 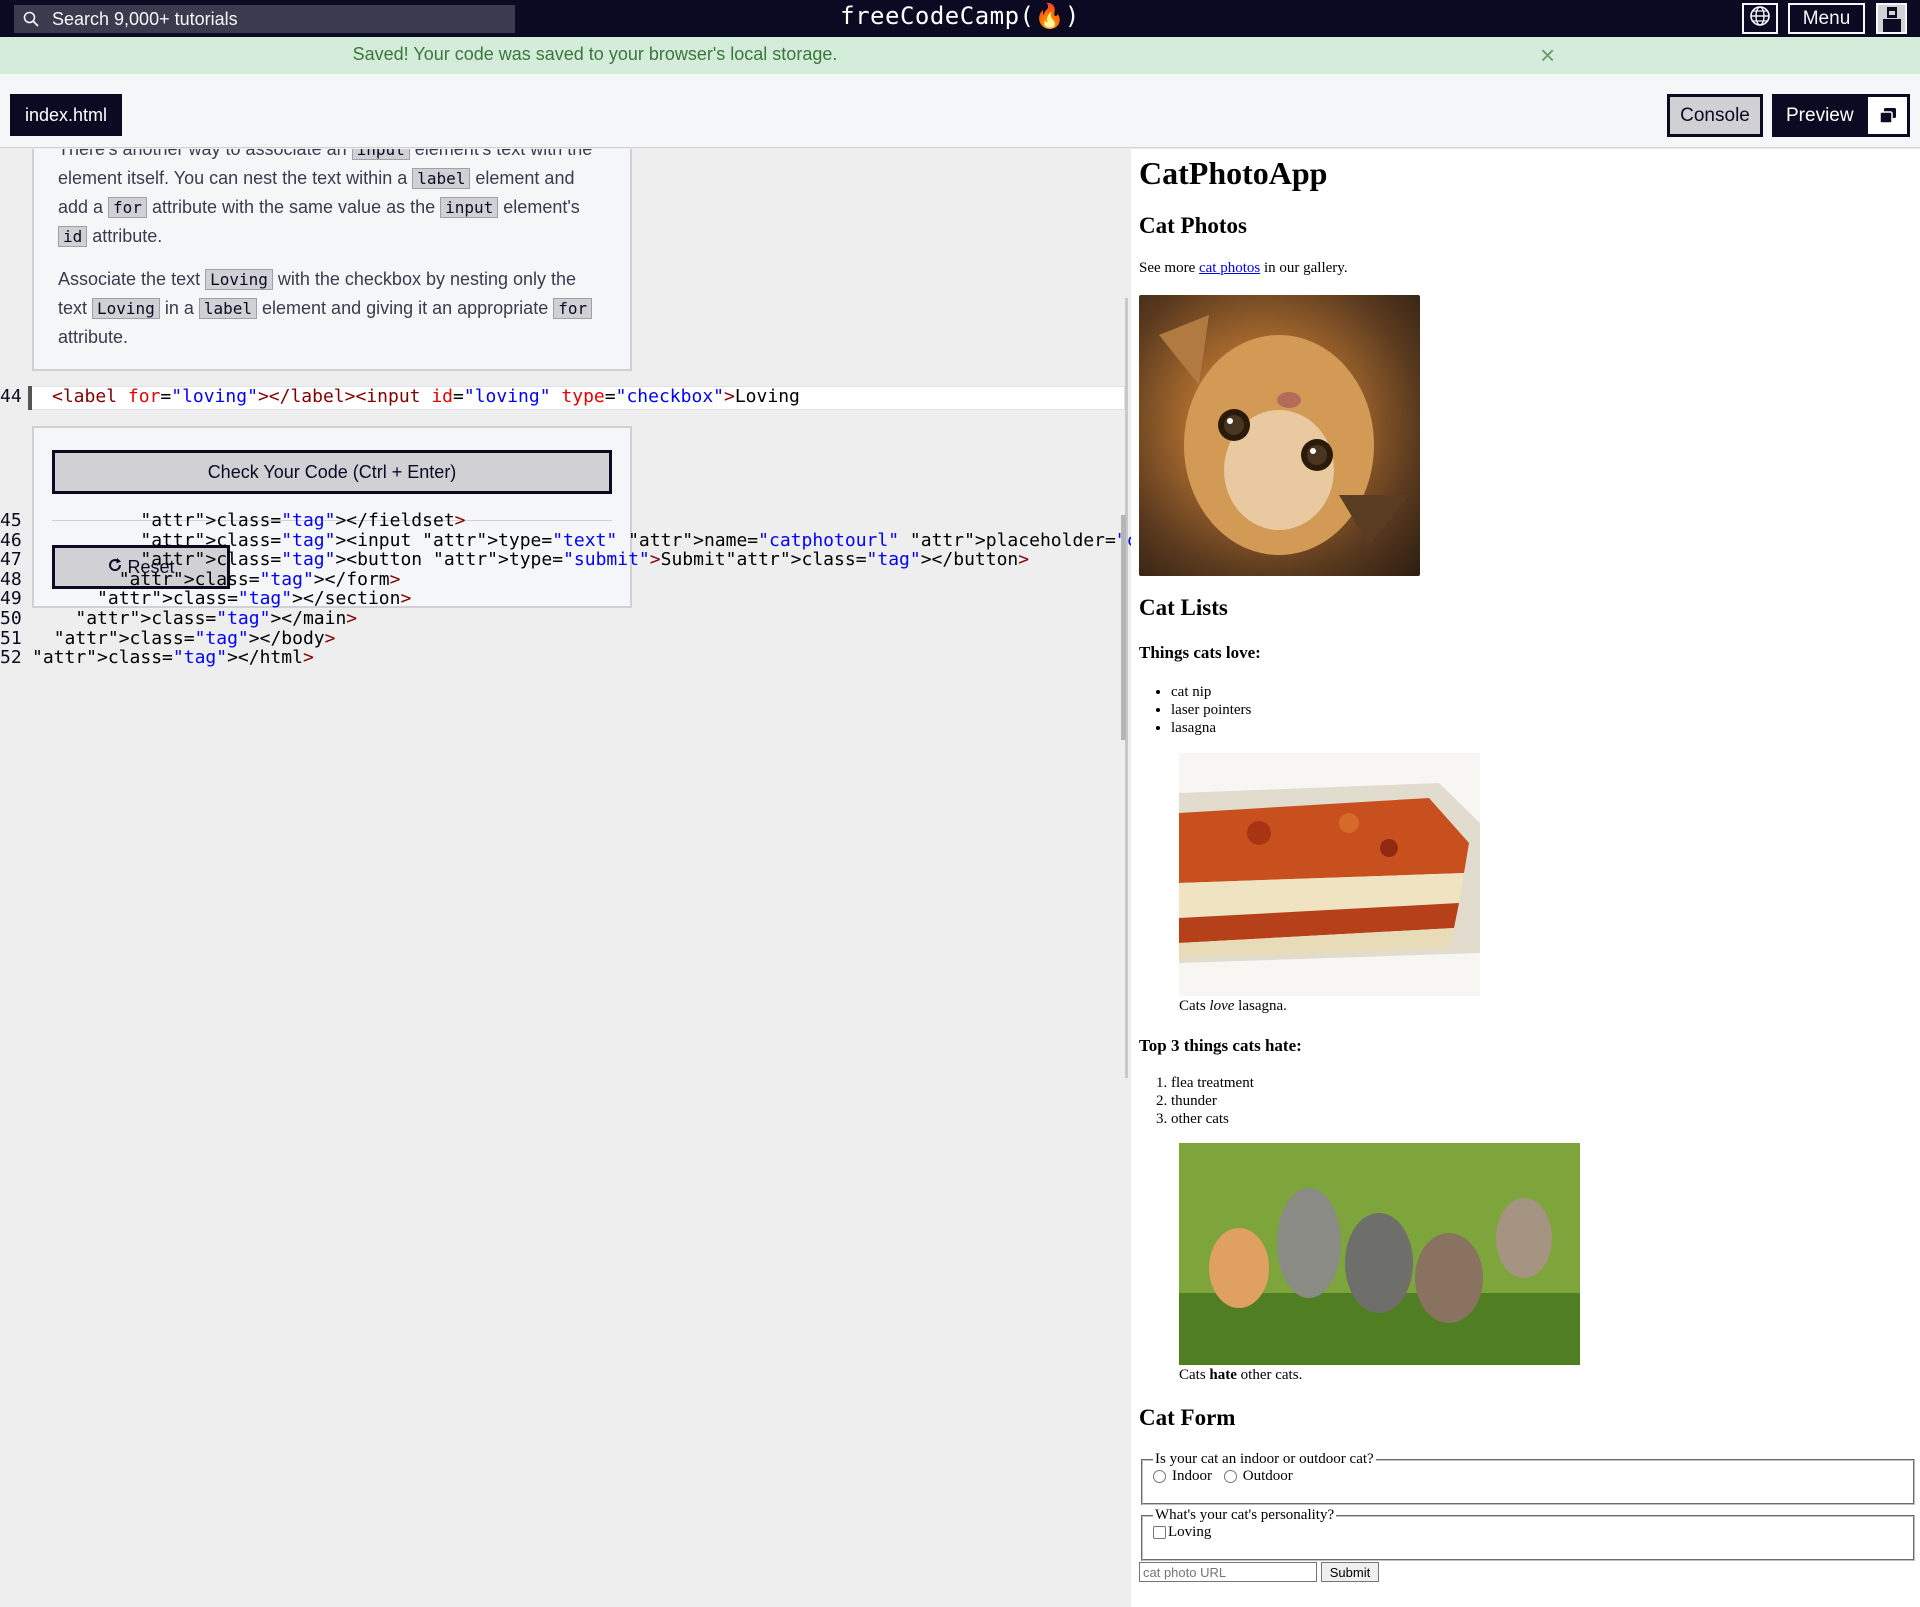 I want to click on line-number: 46, so click(x=11, y=540).